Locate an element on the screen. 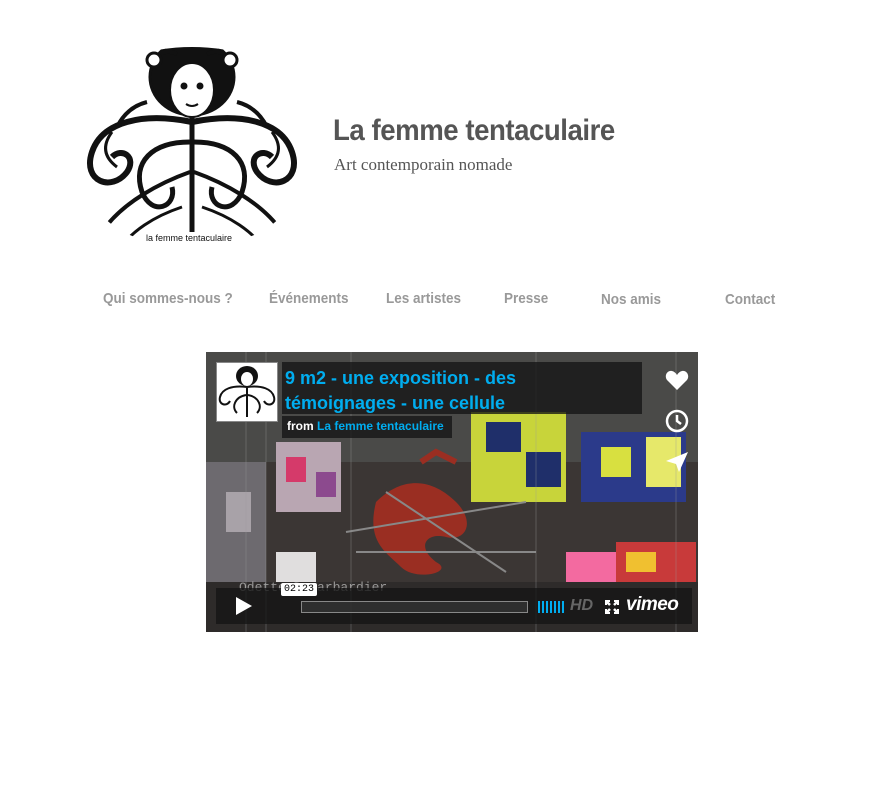  nav-item-qui-sommes-nous: Qui sommes-nous ? is located at coordinates (168, 298).